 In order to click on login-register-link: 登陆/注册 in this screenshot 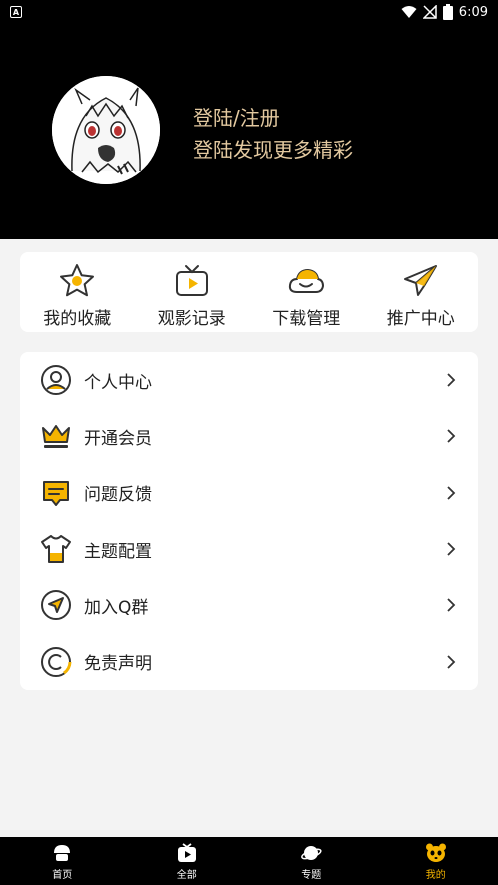, I will do `click(236, 116)`.